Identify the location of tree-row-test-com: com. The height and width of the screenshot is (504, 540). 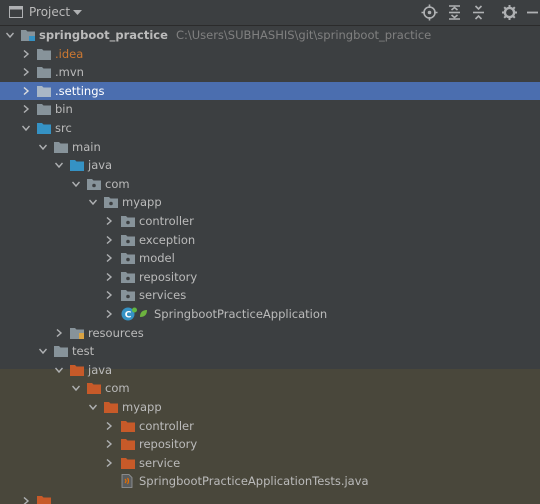
(270, 388).